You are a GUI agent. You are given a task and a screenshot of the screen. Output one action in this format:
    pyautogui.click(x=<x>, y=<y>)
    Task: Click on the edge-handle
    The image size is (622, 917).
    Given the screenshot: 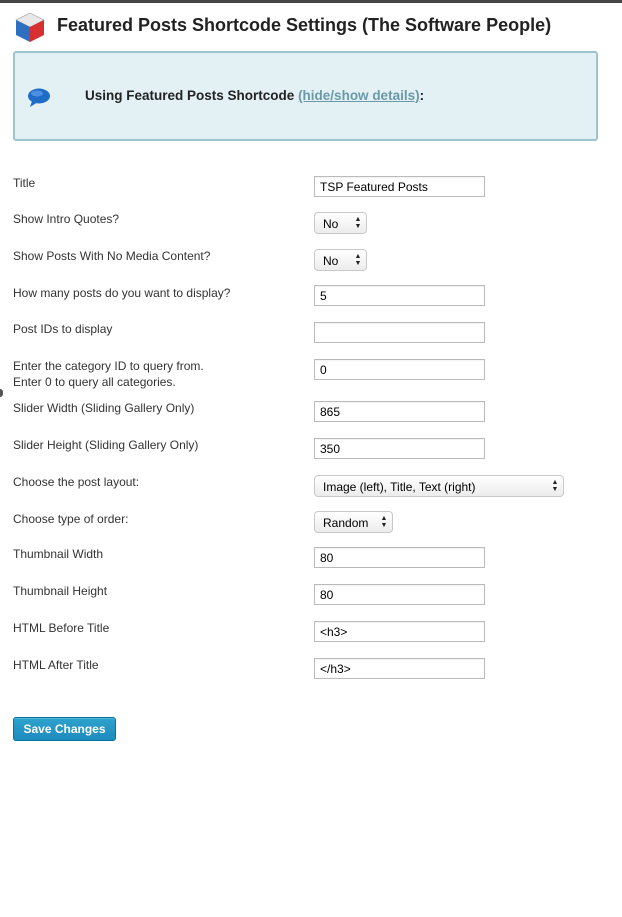 What is the action you would take?
    pyautogui.click(x=1, y=393)
    